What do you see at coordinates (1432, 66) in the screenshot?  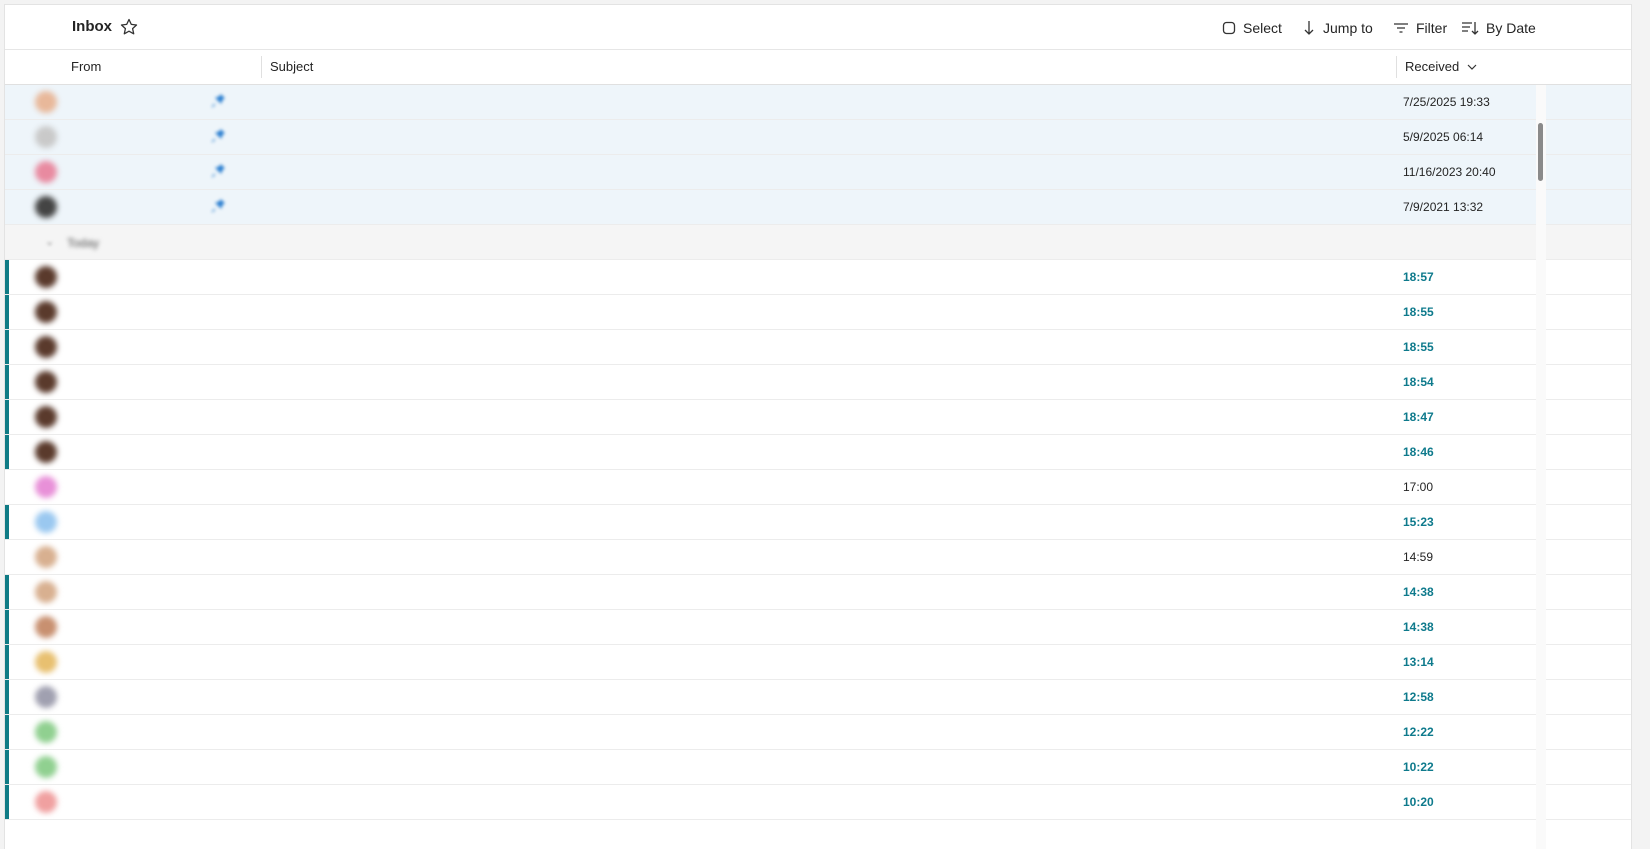 I see `column-received-label: Received` at bounding box center [1432, 66].